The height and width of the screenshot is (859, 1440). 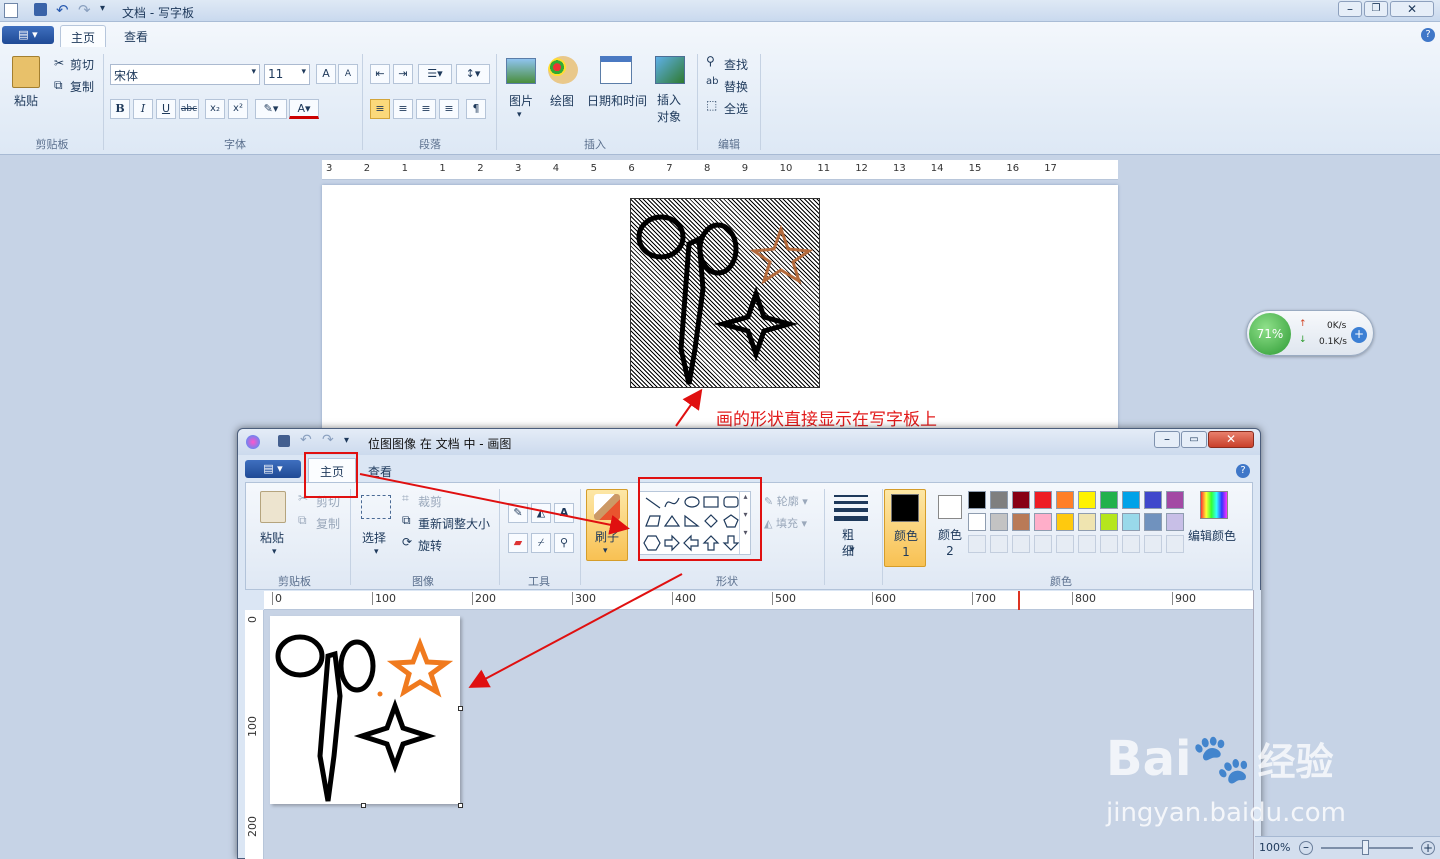 What do you see at coordinates (1275, 847) in the screenshot?
I see `zoom-level: 100%` at bounding box center [1275, 847].